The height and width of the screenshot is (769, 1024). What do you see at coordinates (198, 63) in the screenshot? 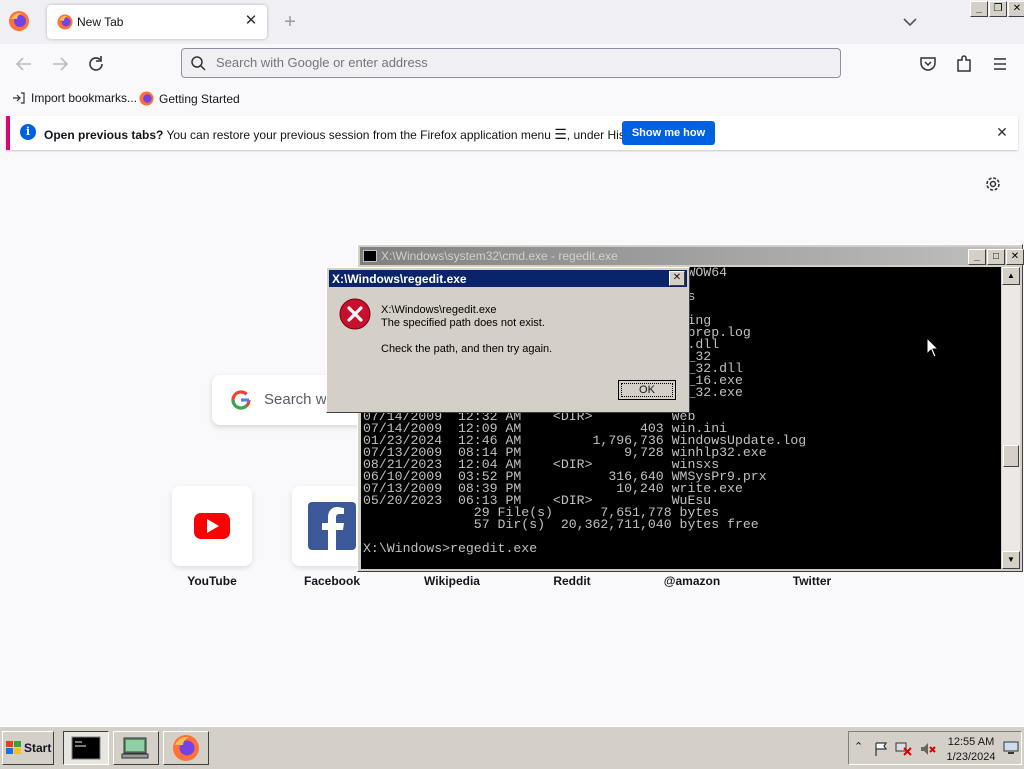
I see `search-icon` at bounding box center [198, 63].